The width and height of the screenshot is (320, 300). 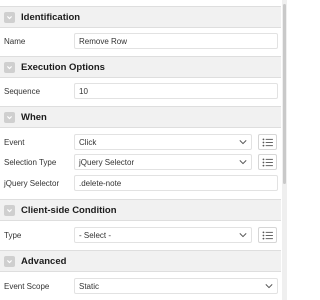 I want to click on jquery-selector-row: jQuery Selector .delete-note, so click(x=140, y=183).